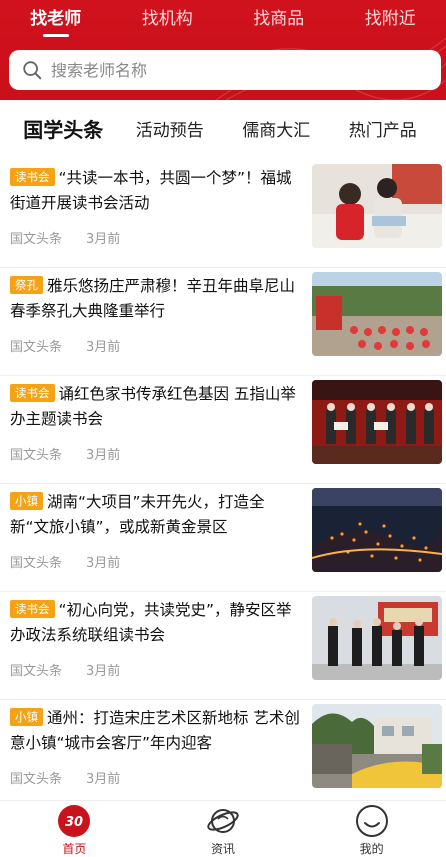 The height and width of the screenshot is (857, 446). What do you see at coordinates (170, 128) in the screenshot?
I see `tab-event-preview: 活动预告` at bounding box center [170, 128].